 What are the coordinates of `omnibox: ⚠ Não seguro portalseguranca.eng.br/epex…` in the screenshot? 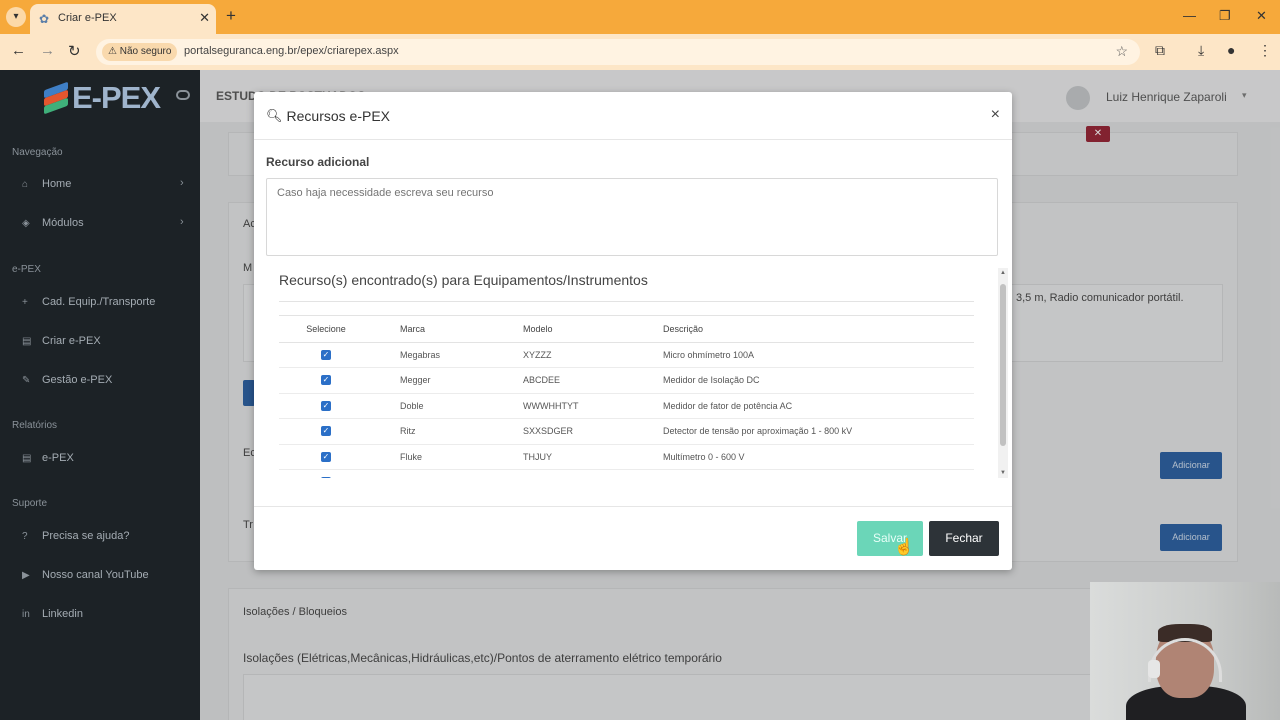 It's located at (618, 52).